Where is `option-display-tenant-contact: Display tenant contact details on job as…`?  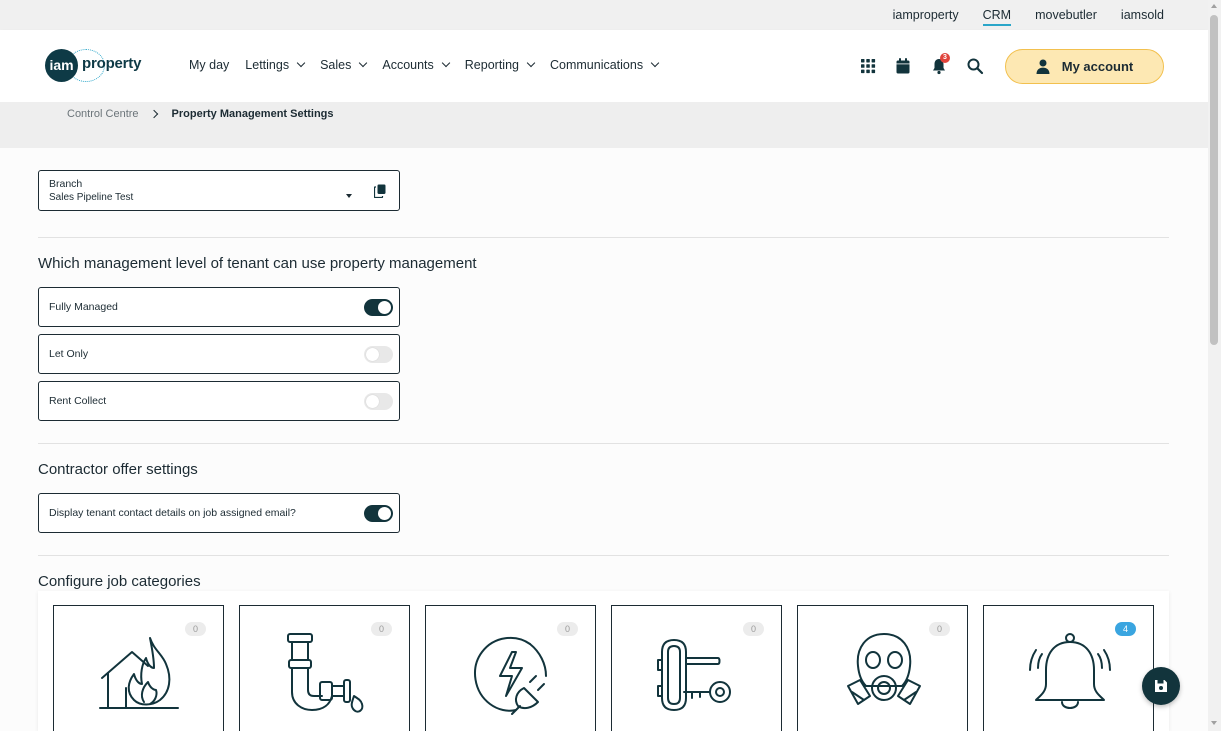
option-display-tenant-contact: Display tenant contact details on job as… is located at coordinates (219, 513).